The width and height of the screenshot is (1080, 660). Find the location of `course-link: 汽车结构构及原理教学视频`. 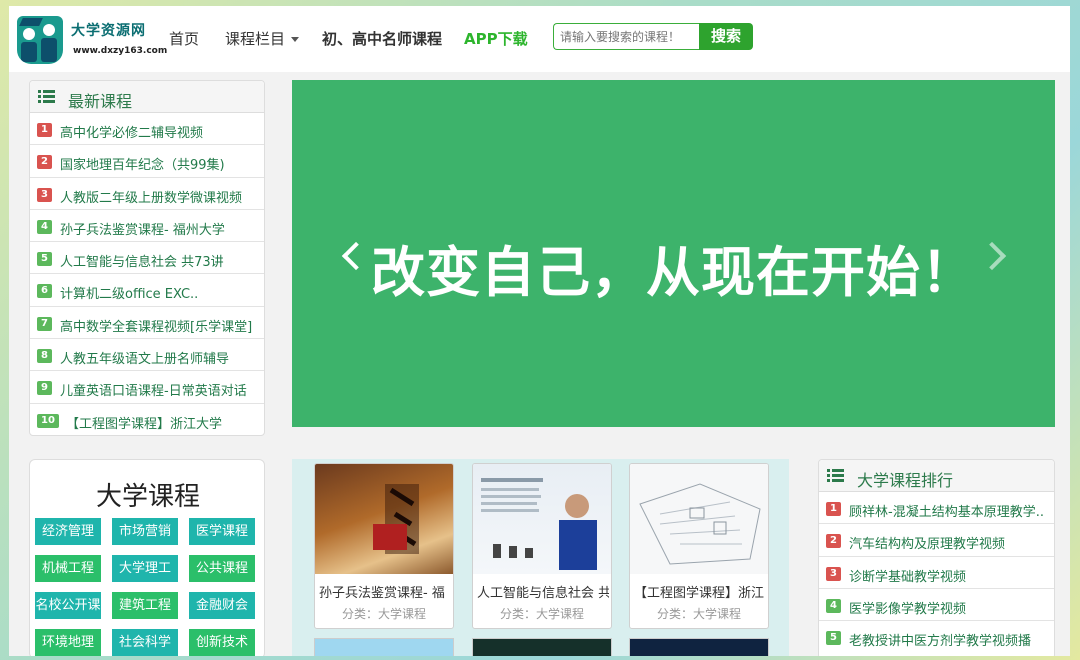

course-link: 汽车结构构及原理教学视频 is located at coordinates (927, 542).